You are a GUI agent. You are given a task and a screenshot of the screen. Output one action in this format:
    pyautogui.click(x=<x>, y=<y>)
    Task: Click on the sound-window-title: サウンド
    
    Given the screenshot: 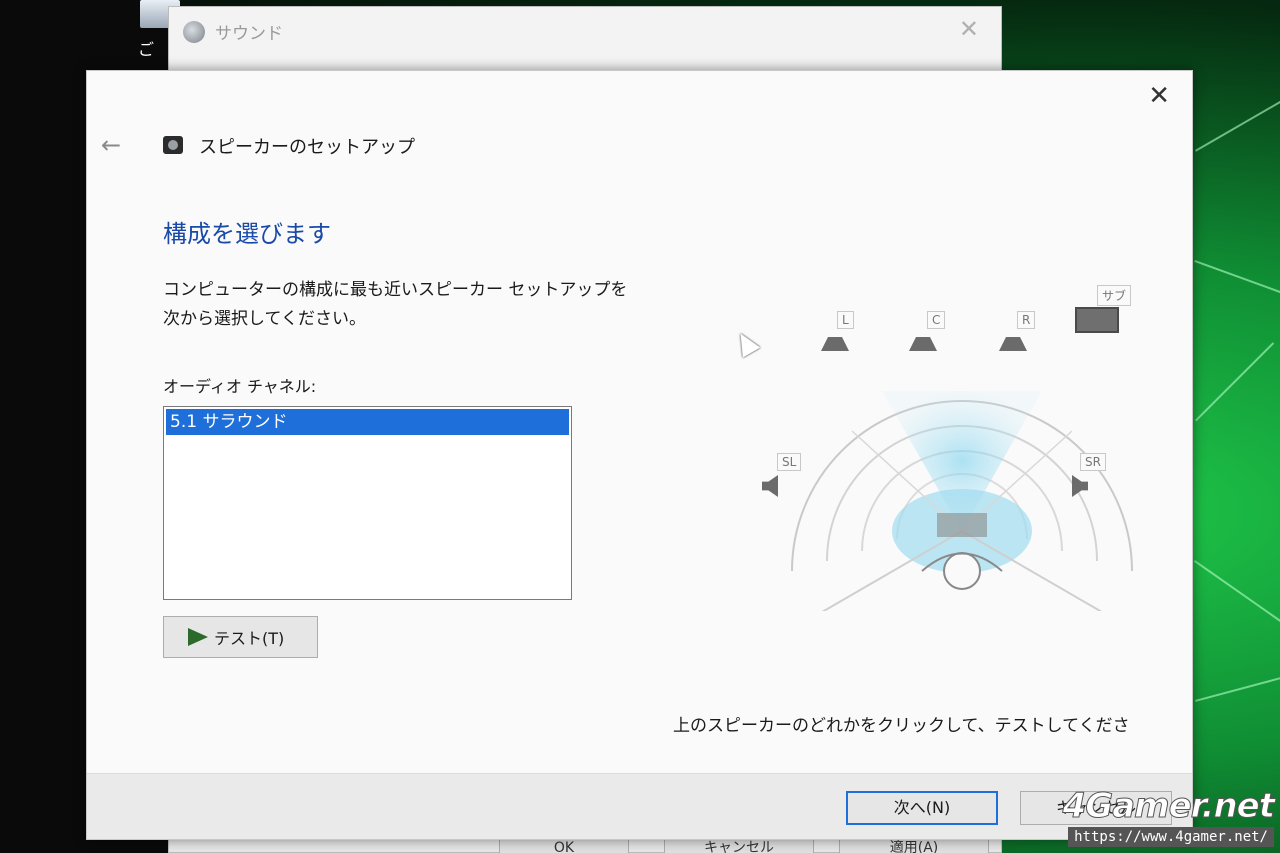 What is the action you would take?
    pyautogui.click(x=249, y=34)
    